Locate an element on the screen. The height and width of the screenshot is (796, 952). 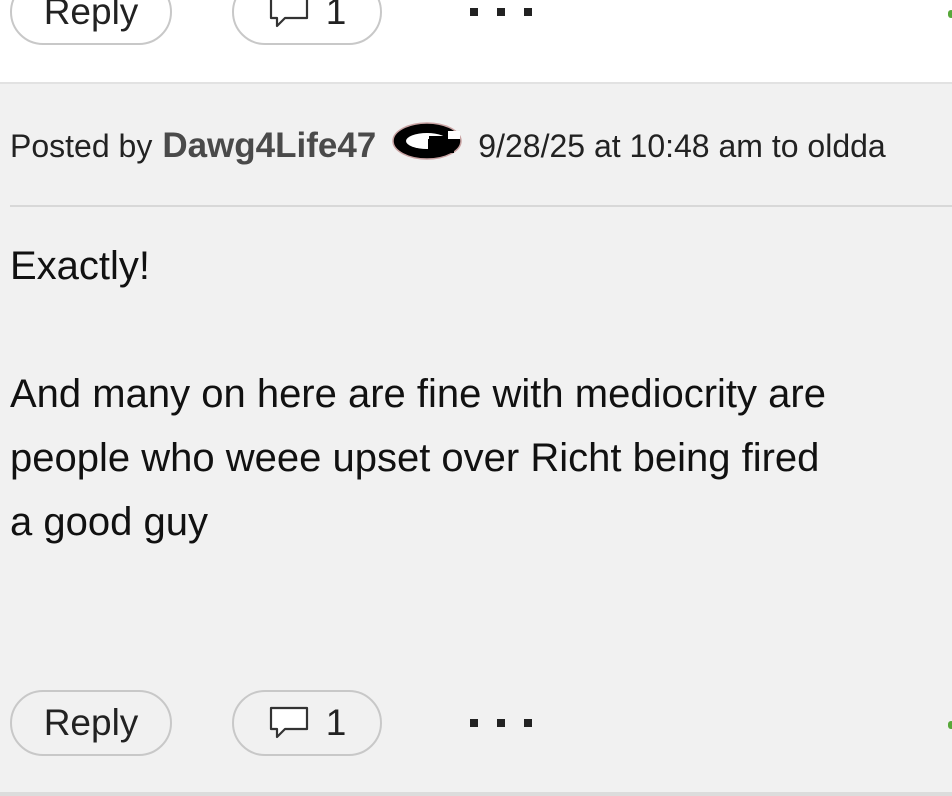
header-divider is located at coordinates (481, 206).